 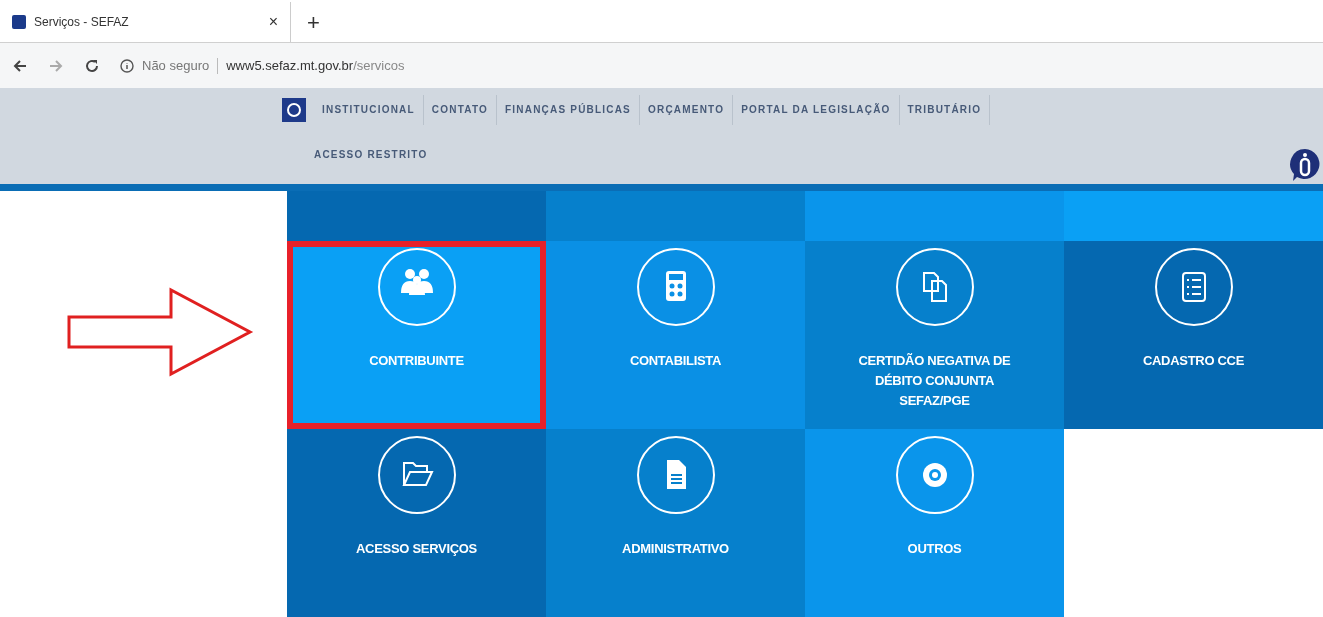 What do you see at coordinates (675, 361) in the screenshot?
I see `tile-label: CONTABILISTA` at bounding box center [675, 361].